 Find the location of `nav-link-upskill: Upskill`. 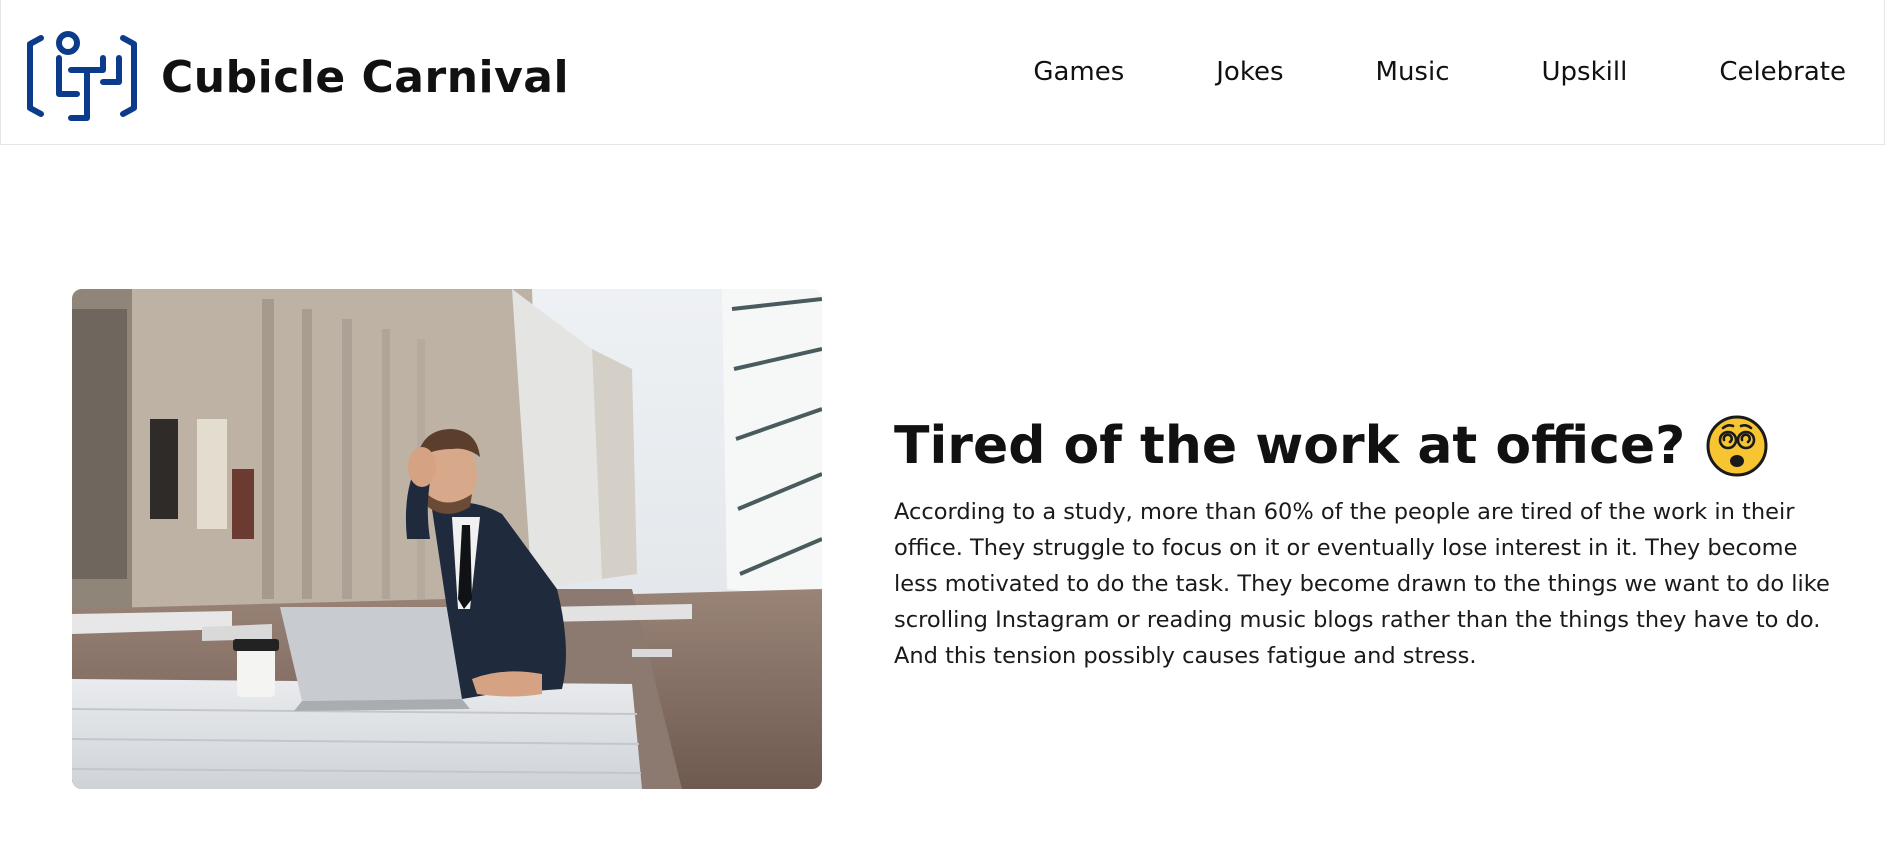

nav-link-upskill: Upskill is located at coordinates (1585, 72).